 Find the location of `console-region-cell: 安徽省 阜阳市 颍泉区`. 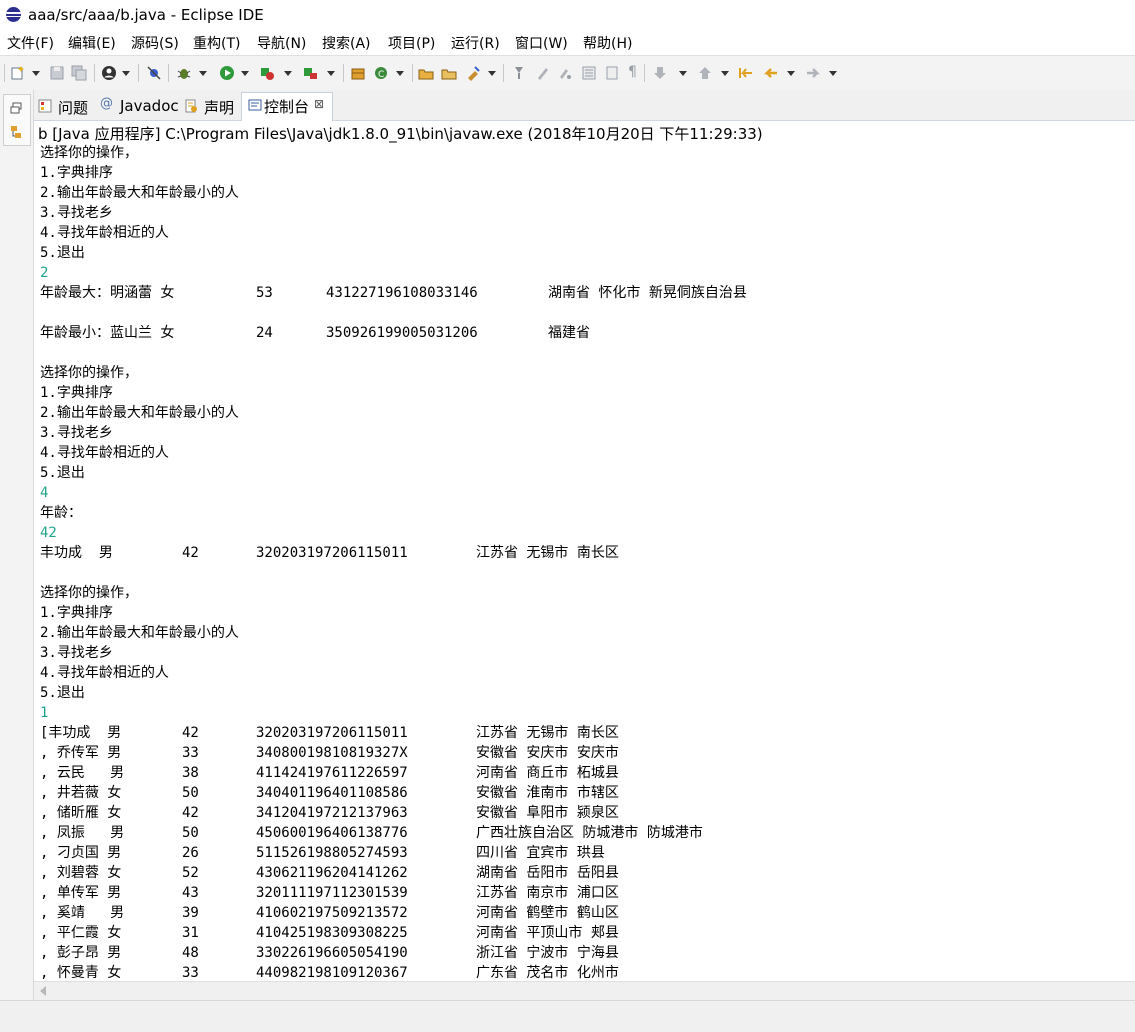

console-region-cell: 安徽省 阜阳市 颍泉区 is located at coordinates (547, 813).